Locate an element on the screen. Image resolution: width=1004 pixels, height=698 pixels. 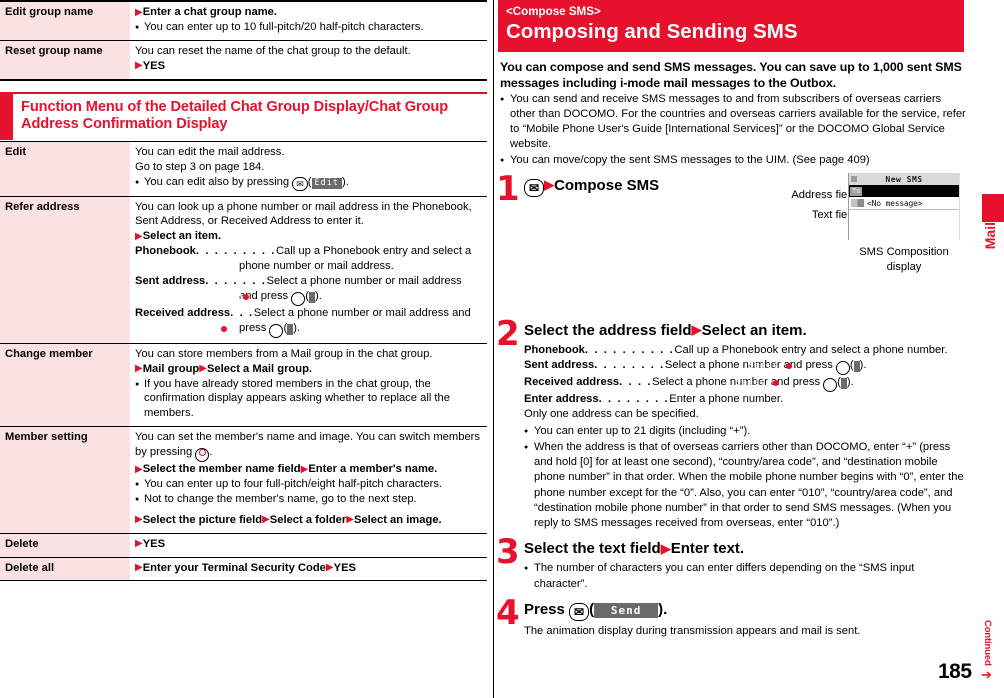
row-value: ▶Enter your Terminal Security Code▶YES is located at coordinates (308, 569).